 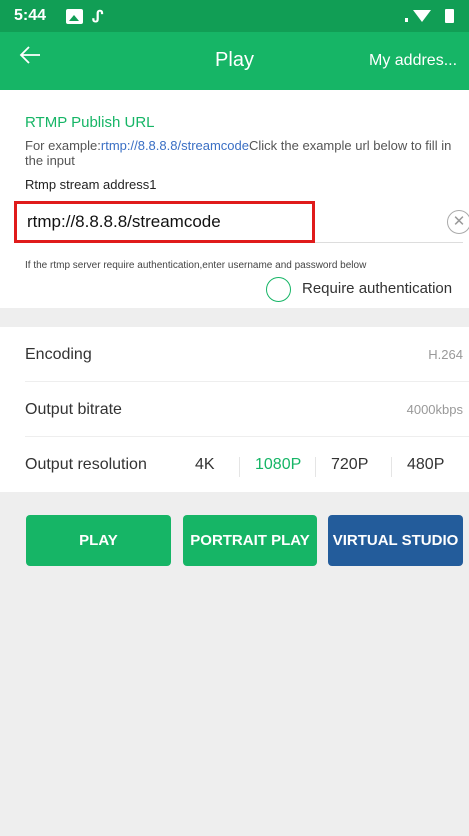 What do you see at coordinates (175, 145) in the screenshot?
I see `example-url-link: rtmp://8.8.8.8/streamcode` at bounding box center [175, 145].